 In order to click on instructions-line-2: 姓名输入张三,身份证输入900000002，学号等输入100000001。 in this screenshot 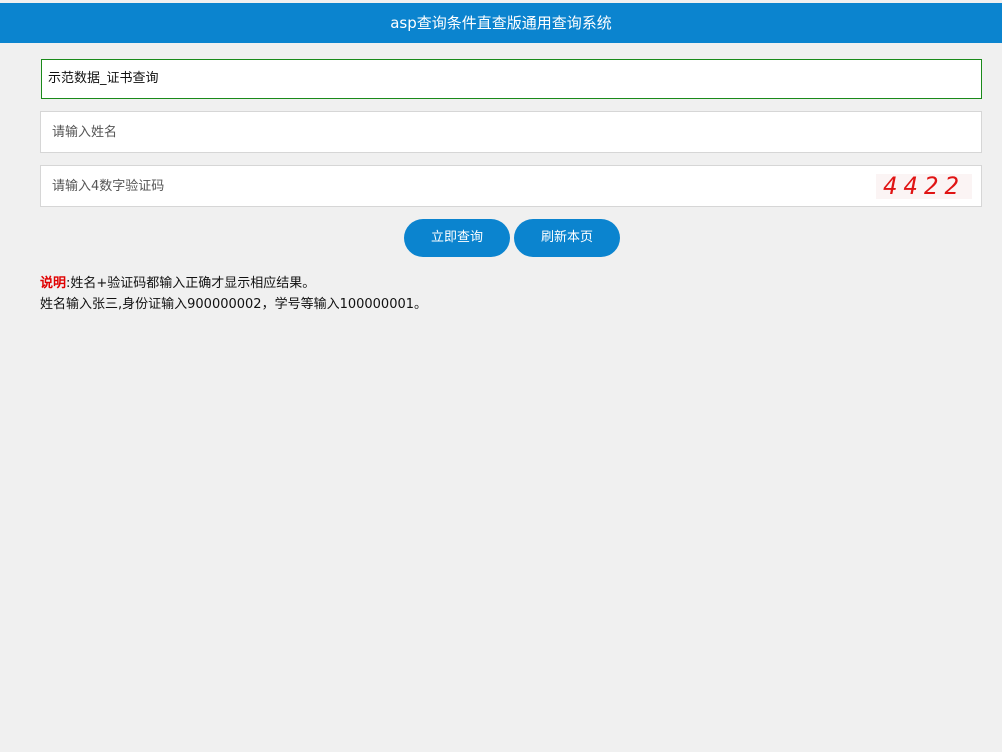, I will do `click(233, 304)`.